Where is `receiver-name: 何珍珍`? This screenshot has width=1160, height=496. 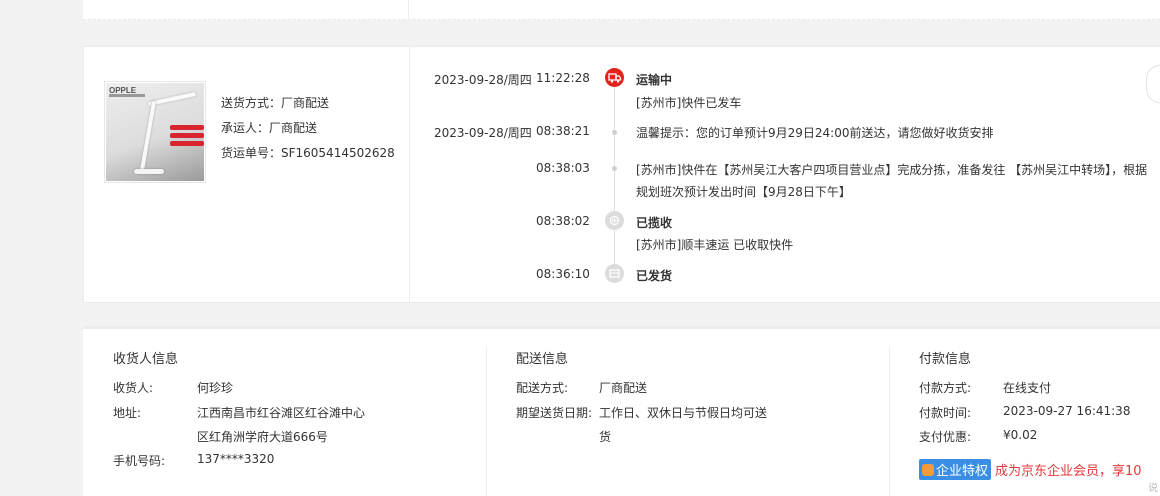 receiver-name: 何珍珍 is located at coordinates (215, 388).